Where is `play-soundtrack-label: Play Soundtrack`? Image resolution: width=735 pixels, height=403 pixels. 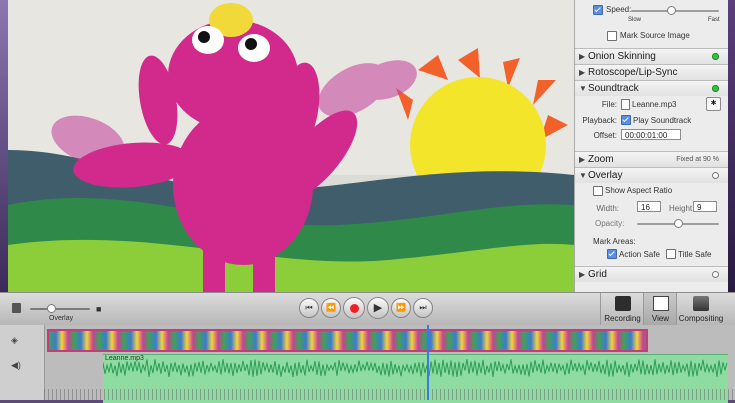
play-soundtrack-label: Play Soundtrack is located at coordinates (662, 120).